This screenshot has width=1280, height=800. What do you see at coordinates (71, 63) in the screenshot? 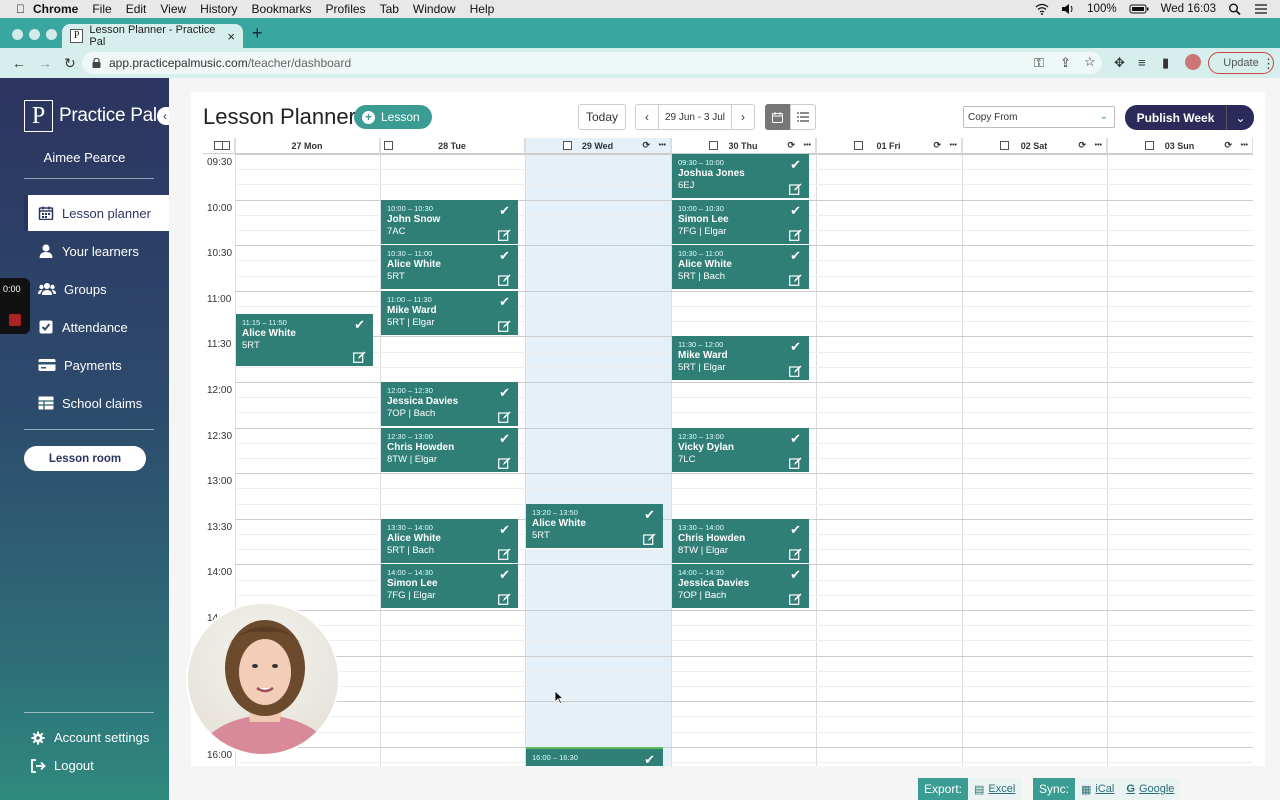
I see `reload-icon: ↻` at bounding box center [71, 63].